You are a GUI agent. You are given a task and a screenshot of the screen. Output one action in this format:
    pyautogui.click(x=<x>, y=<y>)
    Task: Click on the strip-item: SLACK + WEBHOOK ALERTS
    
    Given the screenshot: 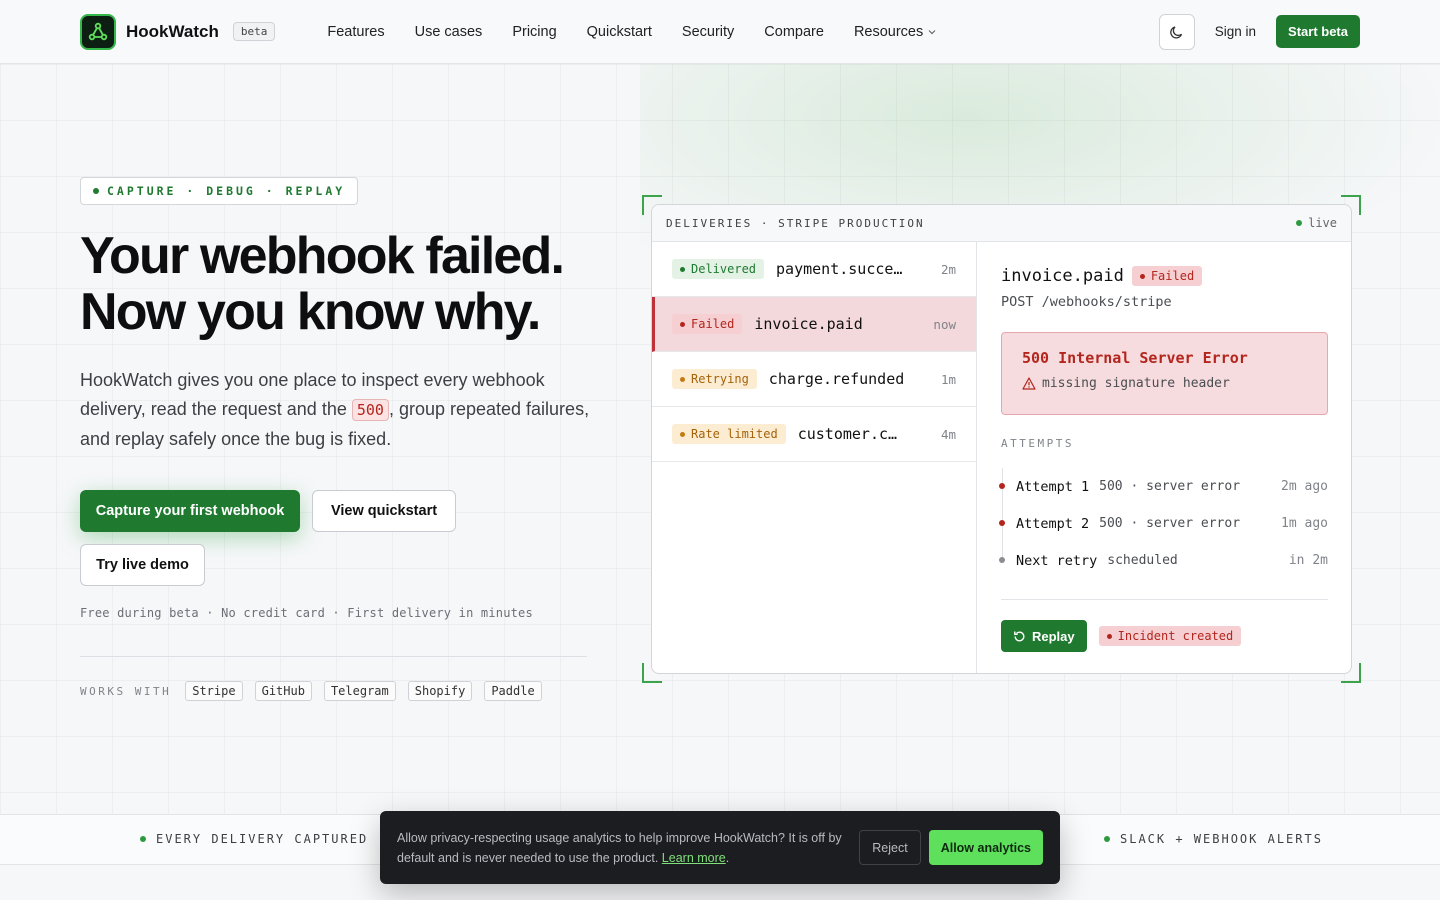 What is the action you would take?
    pyautogui.click(x=1213, y=839)
    